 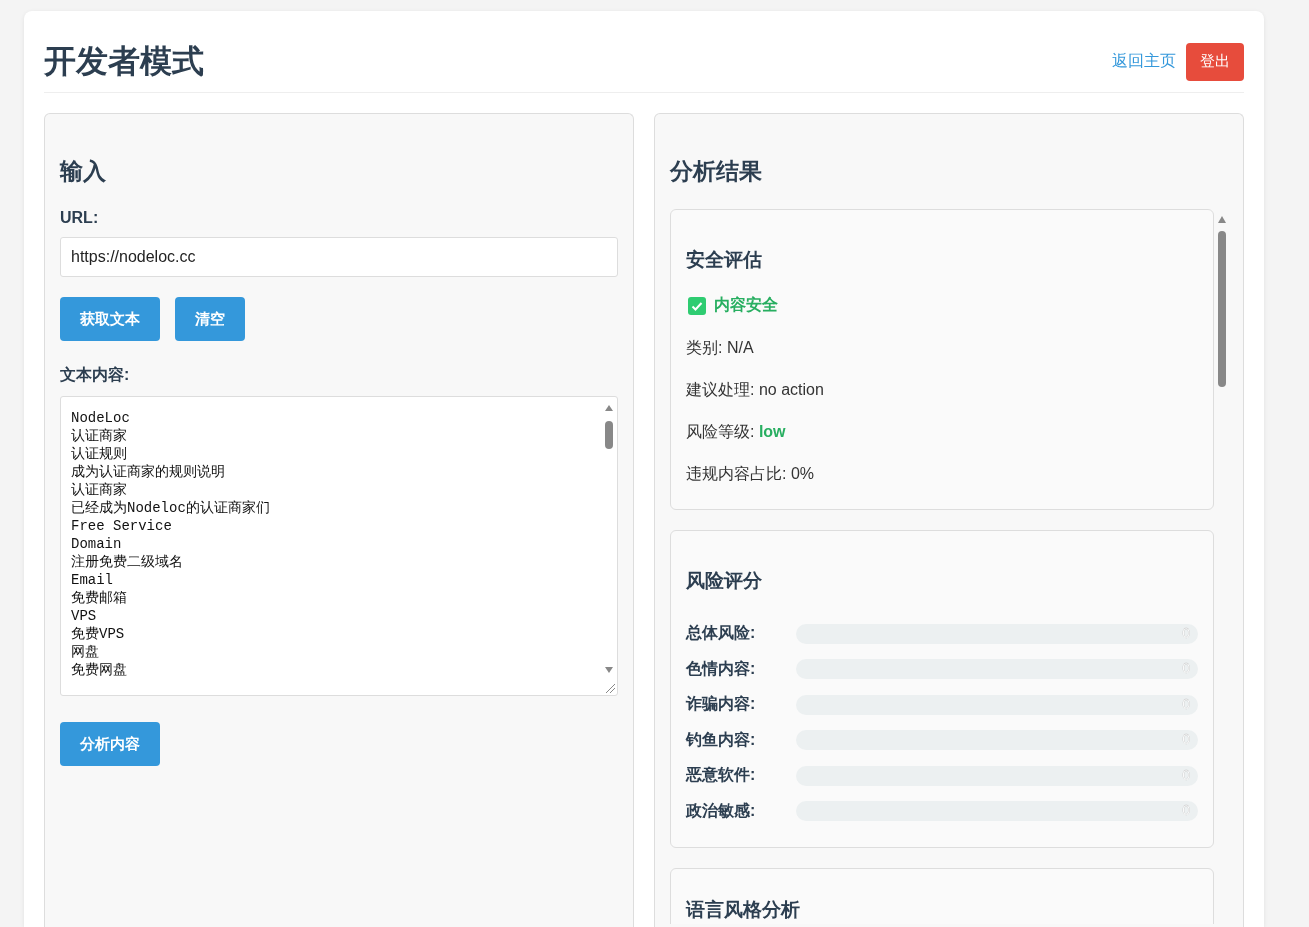 I want to click on risk-label: 色情内容:, so click(x=721, y=668).